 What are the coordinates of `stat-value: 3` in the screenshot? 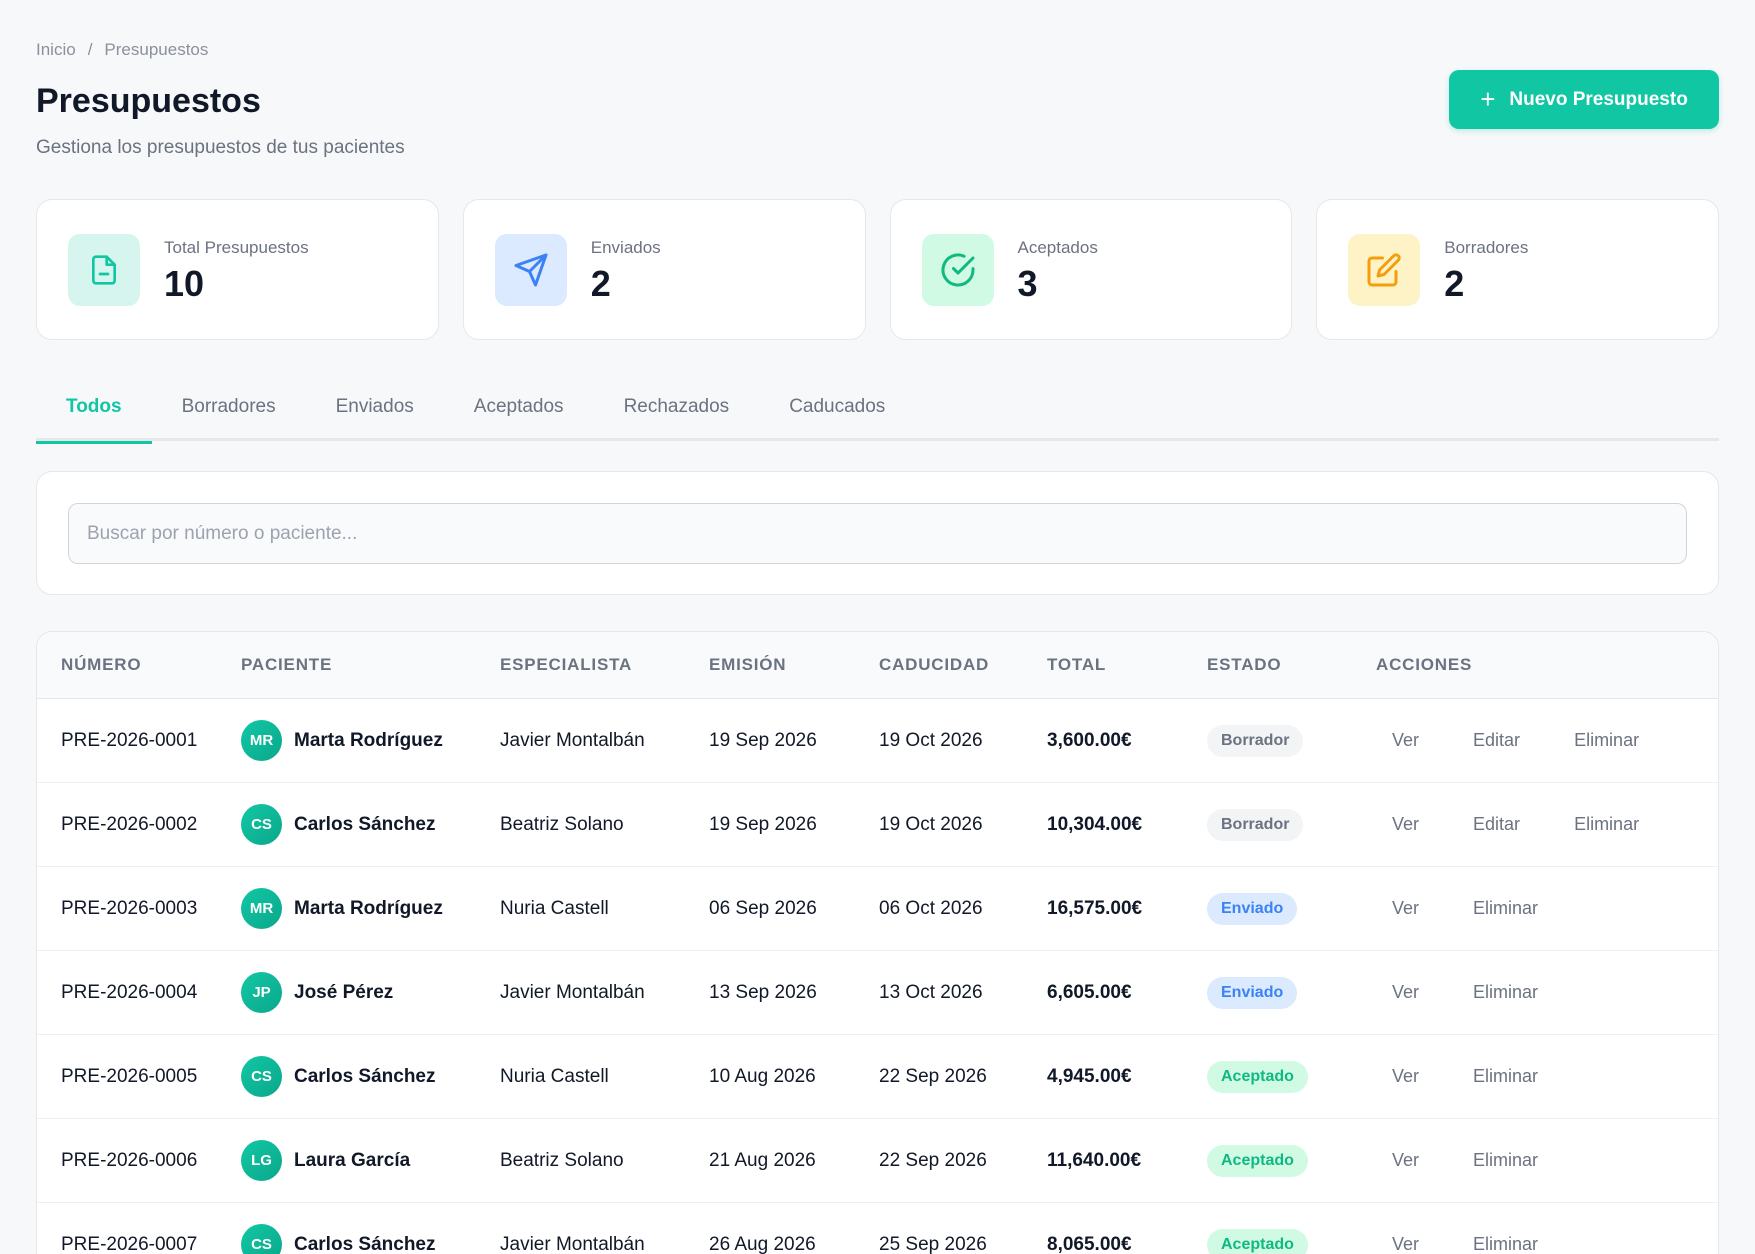 It's located at (1027, 283).